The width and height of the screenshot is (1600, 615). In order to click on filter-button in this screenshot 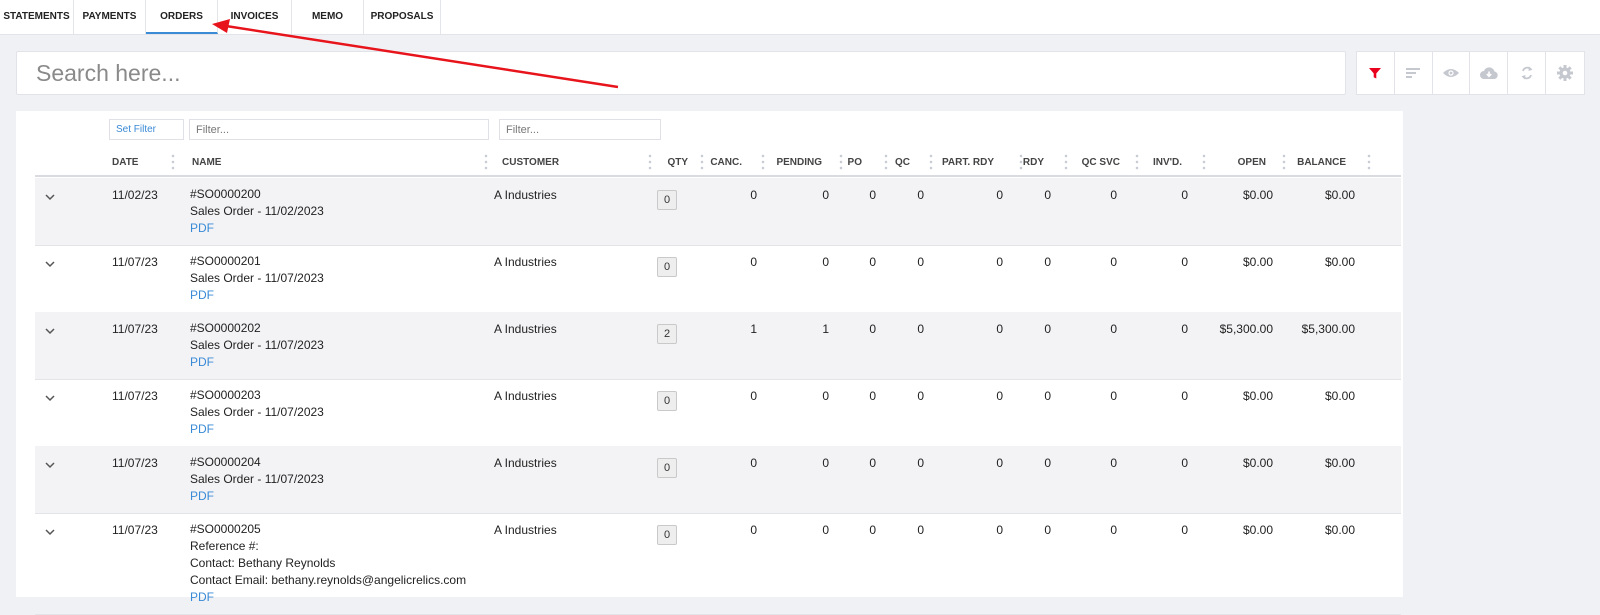, I will do `click(1376, 73)`.